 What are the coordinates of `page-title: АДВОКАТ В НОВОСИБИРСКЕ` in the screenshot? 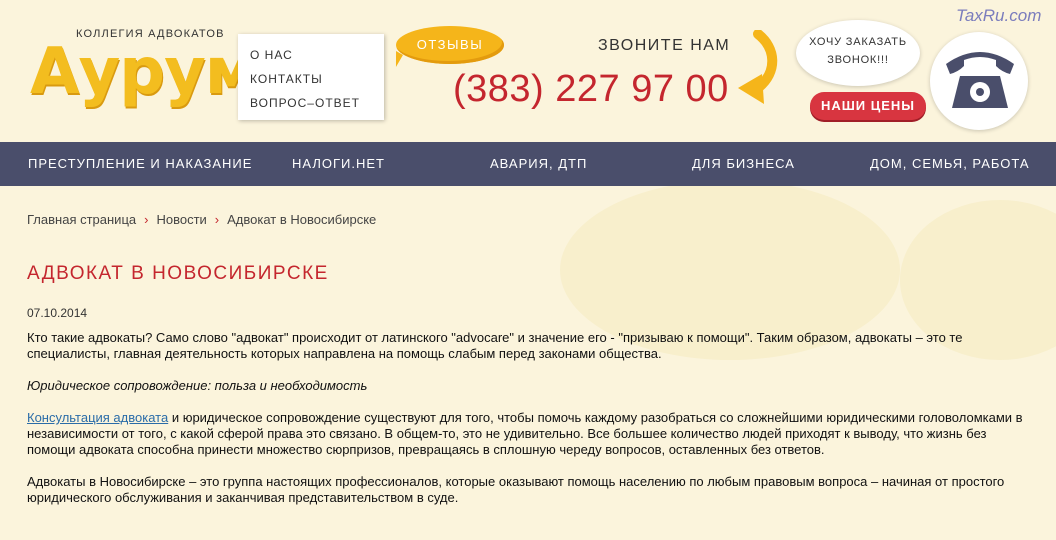 It's located at (178, 273).